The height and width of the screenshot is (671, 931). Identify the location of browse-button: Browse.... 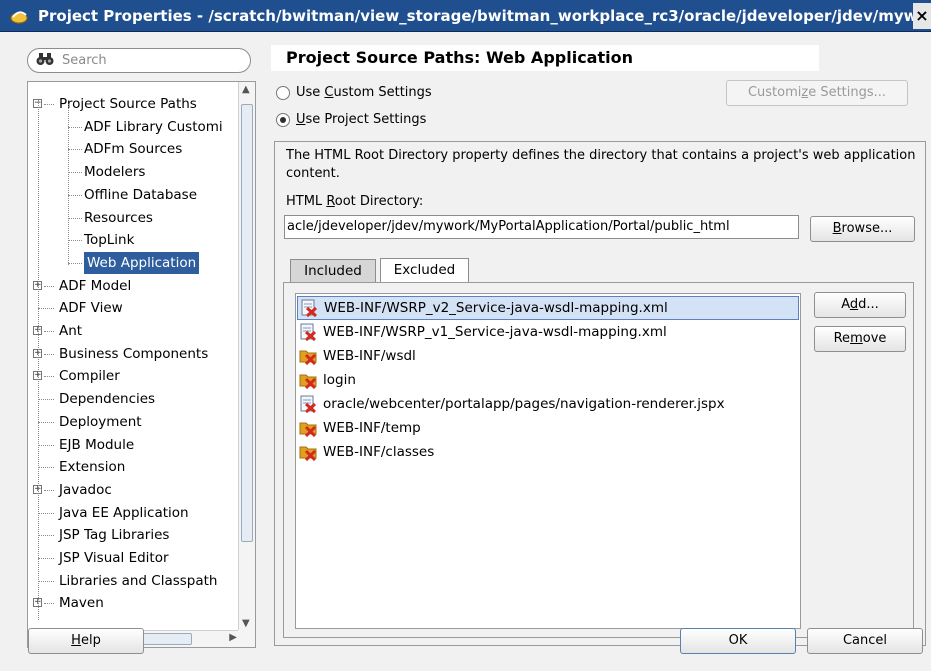
(862, 229).